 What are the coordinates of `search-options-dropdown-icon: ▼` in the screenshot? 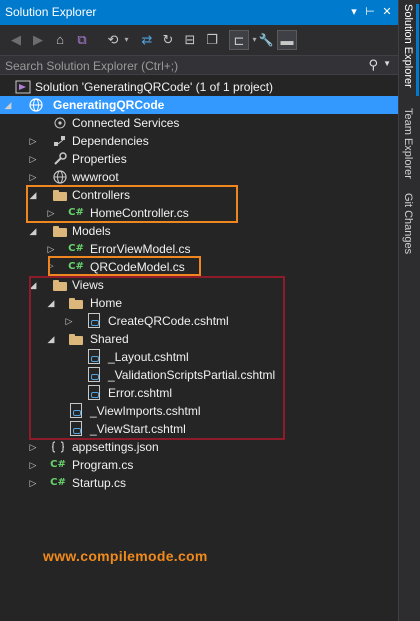 It's located at (387, 63).